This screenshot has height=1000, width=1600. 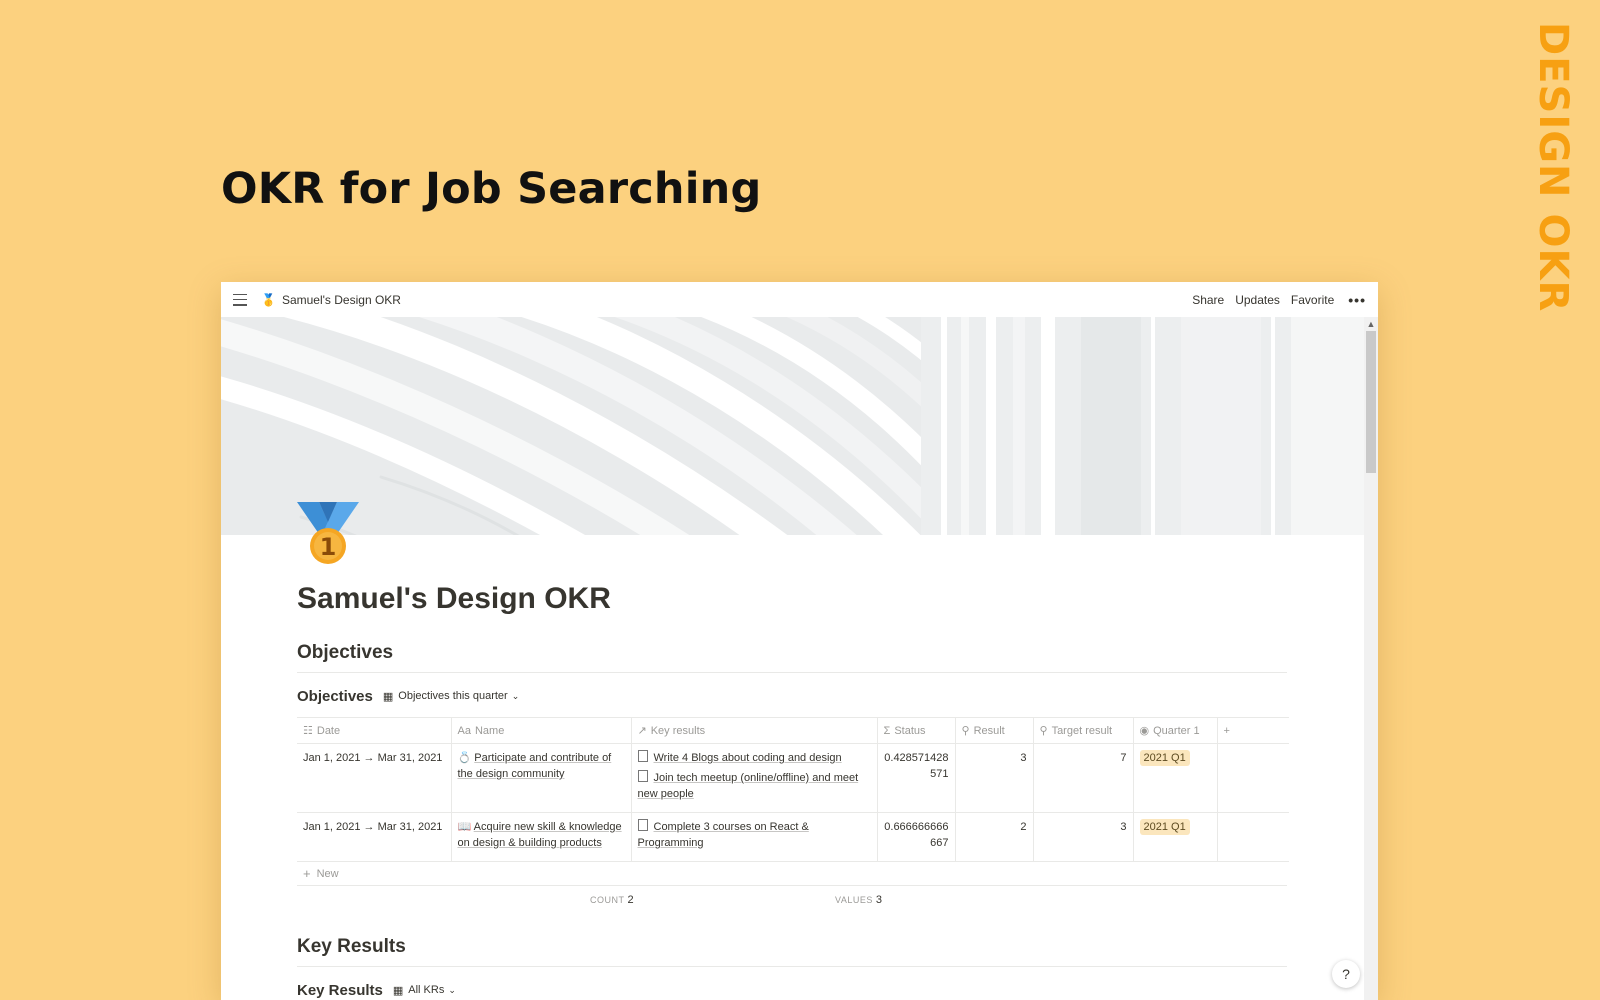 I want to click on view-label: Objectives this quarter, so click(x=453, y=696).